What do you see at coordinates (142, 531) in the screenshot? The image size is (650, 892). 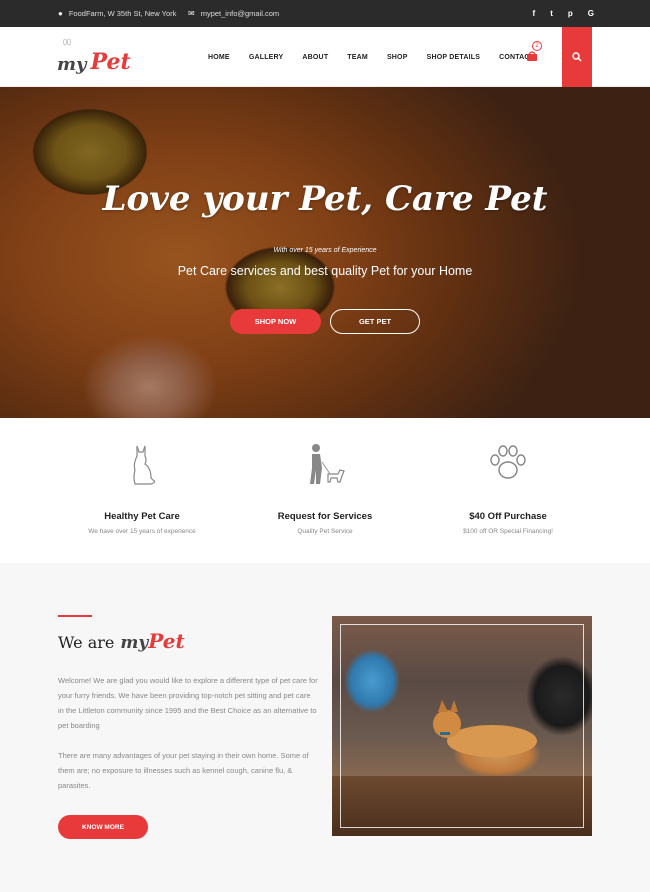 I see `feature-subtitle: We have over 15 years of experience` at bounding box center [142, 531].